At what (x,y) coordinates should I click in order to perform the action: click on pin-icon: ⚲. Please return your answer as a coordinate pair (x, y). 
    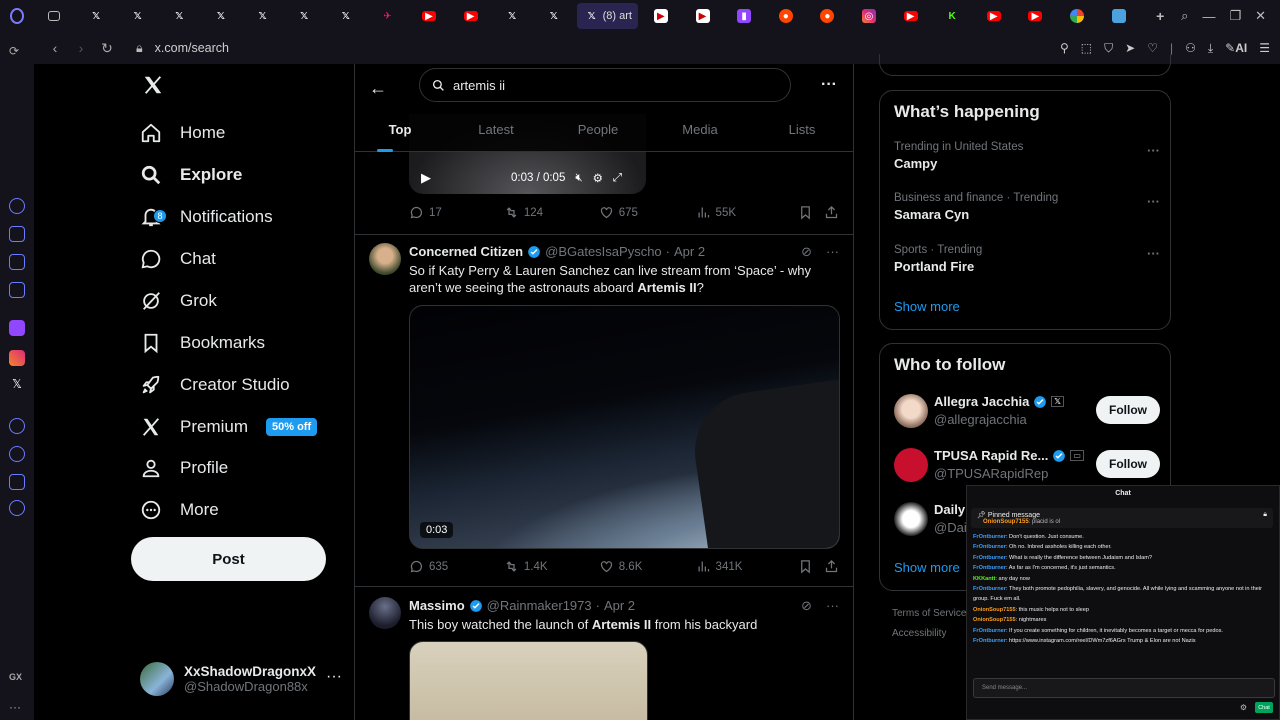
    Looking at the image, I should click on (1064, 48).